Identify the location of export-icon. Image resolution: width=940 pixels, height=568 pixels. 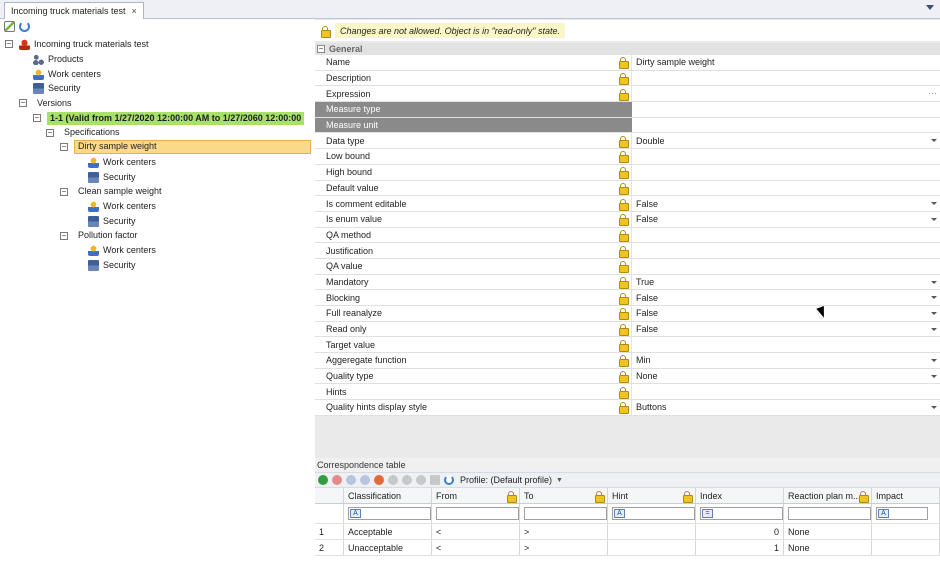
(421, 480).